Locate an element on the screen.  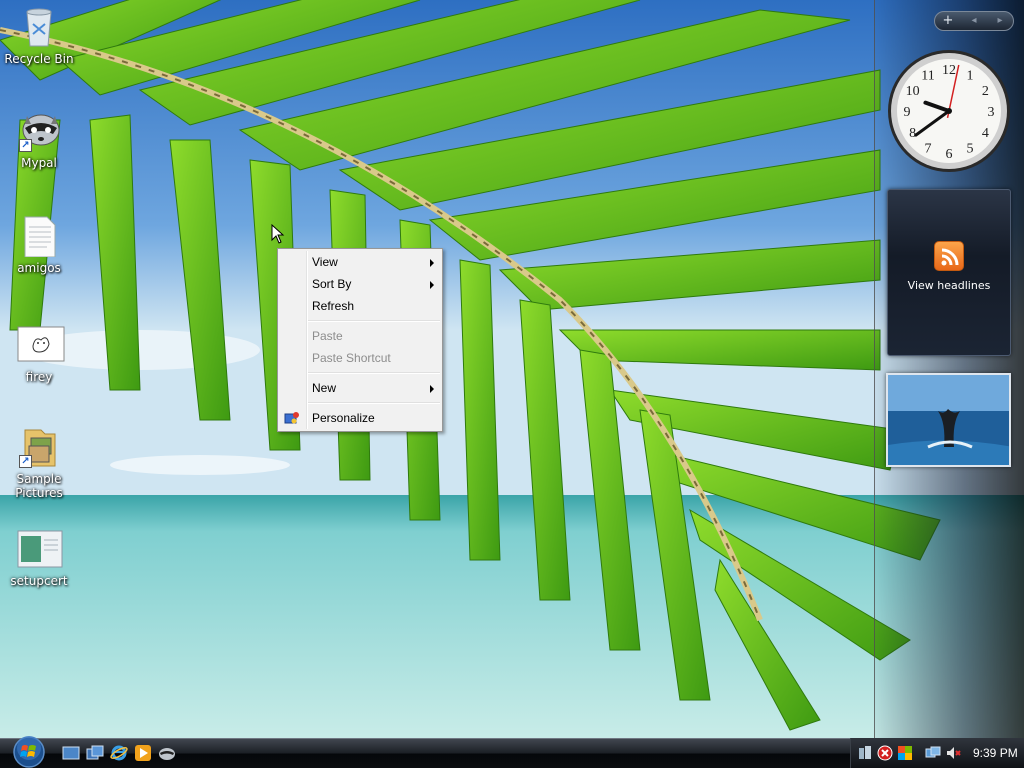
windows-logo-icon is located at coordinates (29, 752).